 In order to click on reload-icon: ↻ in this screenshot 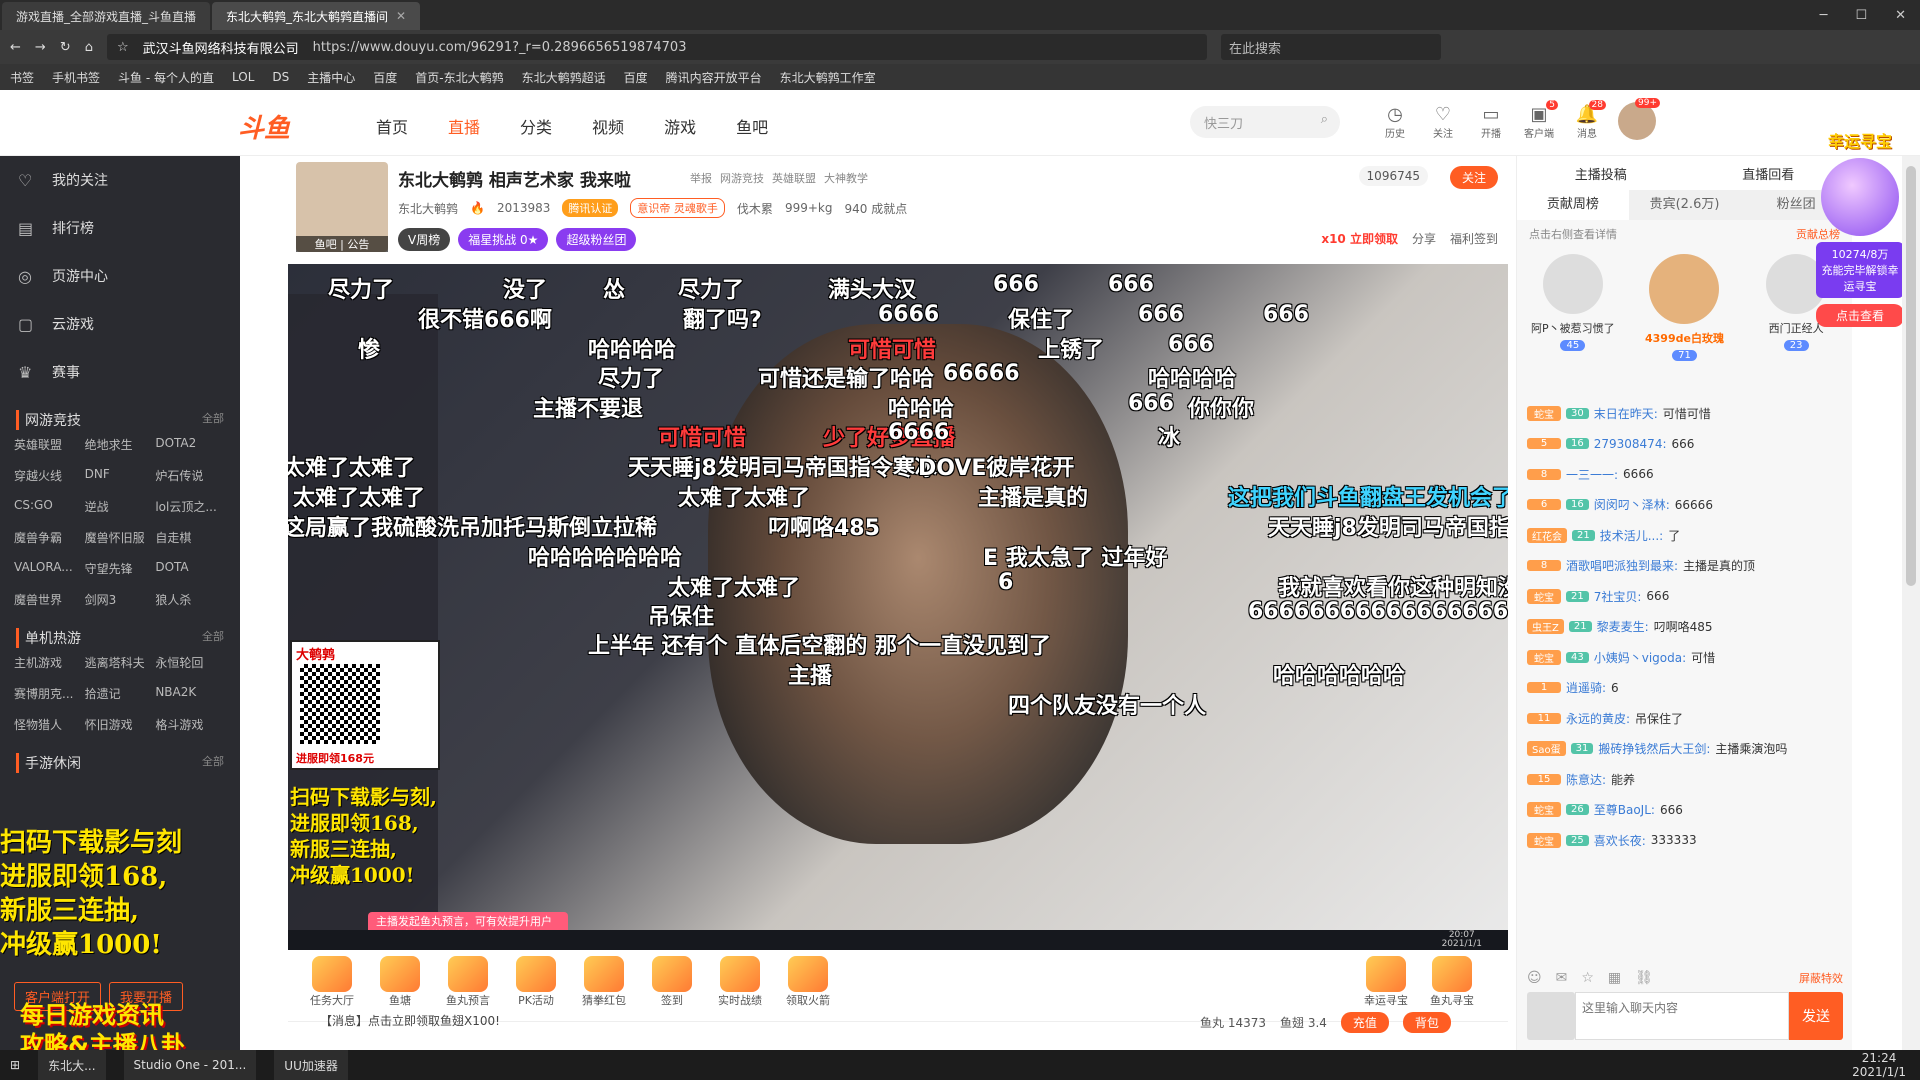, I will do `click(65, 47)`.